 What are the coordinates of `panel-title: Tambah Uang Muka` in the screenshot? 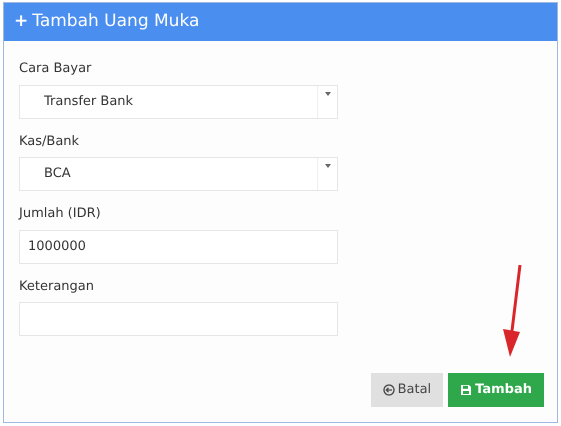 It's located at (116, 22).